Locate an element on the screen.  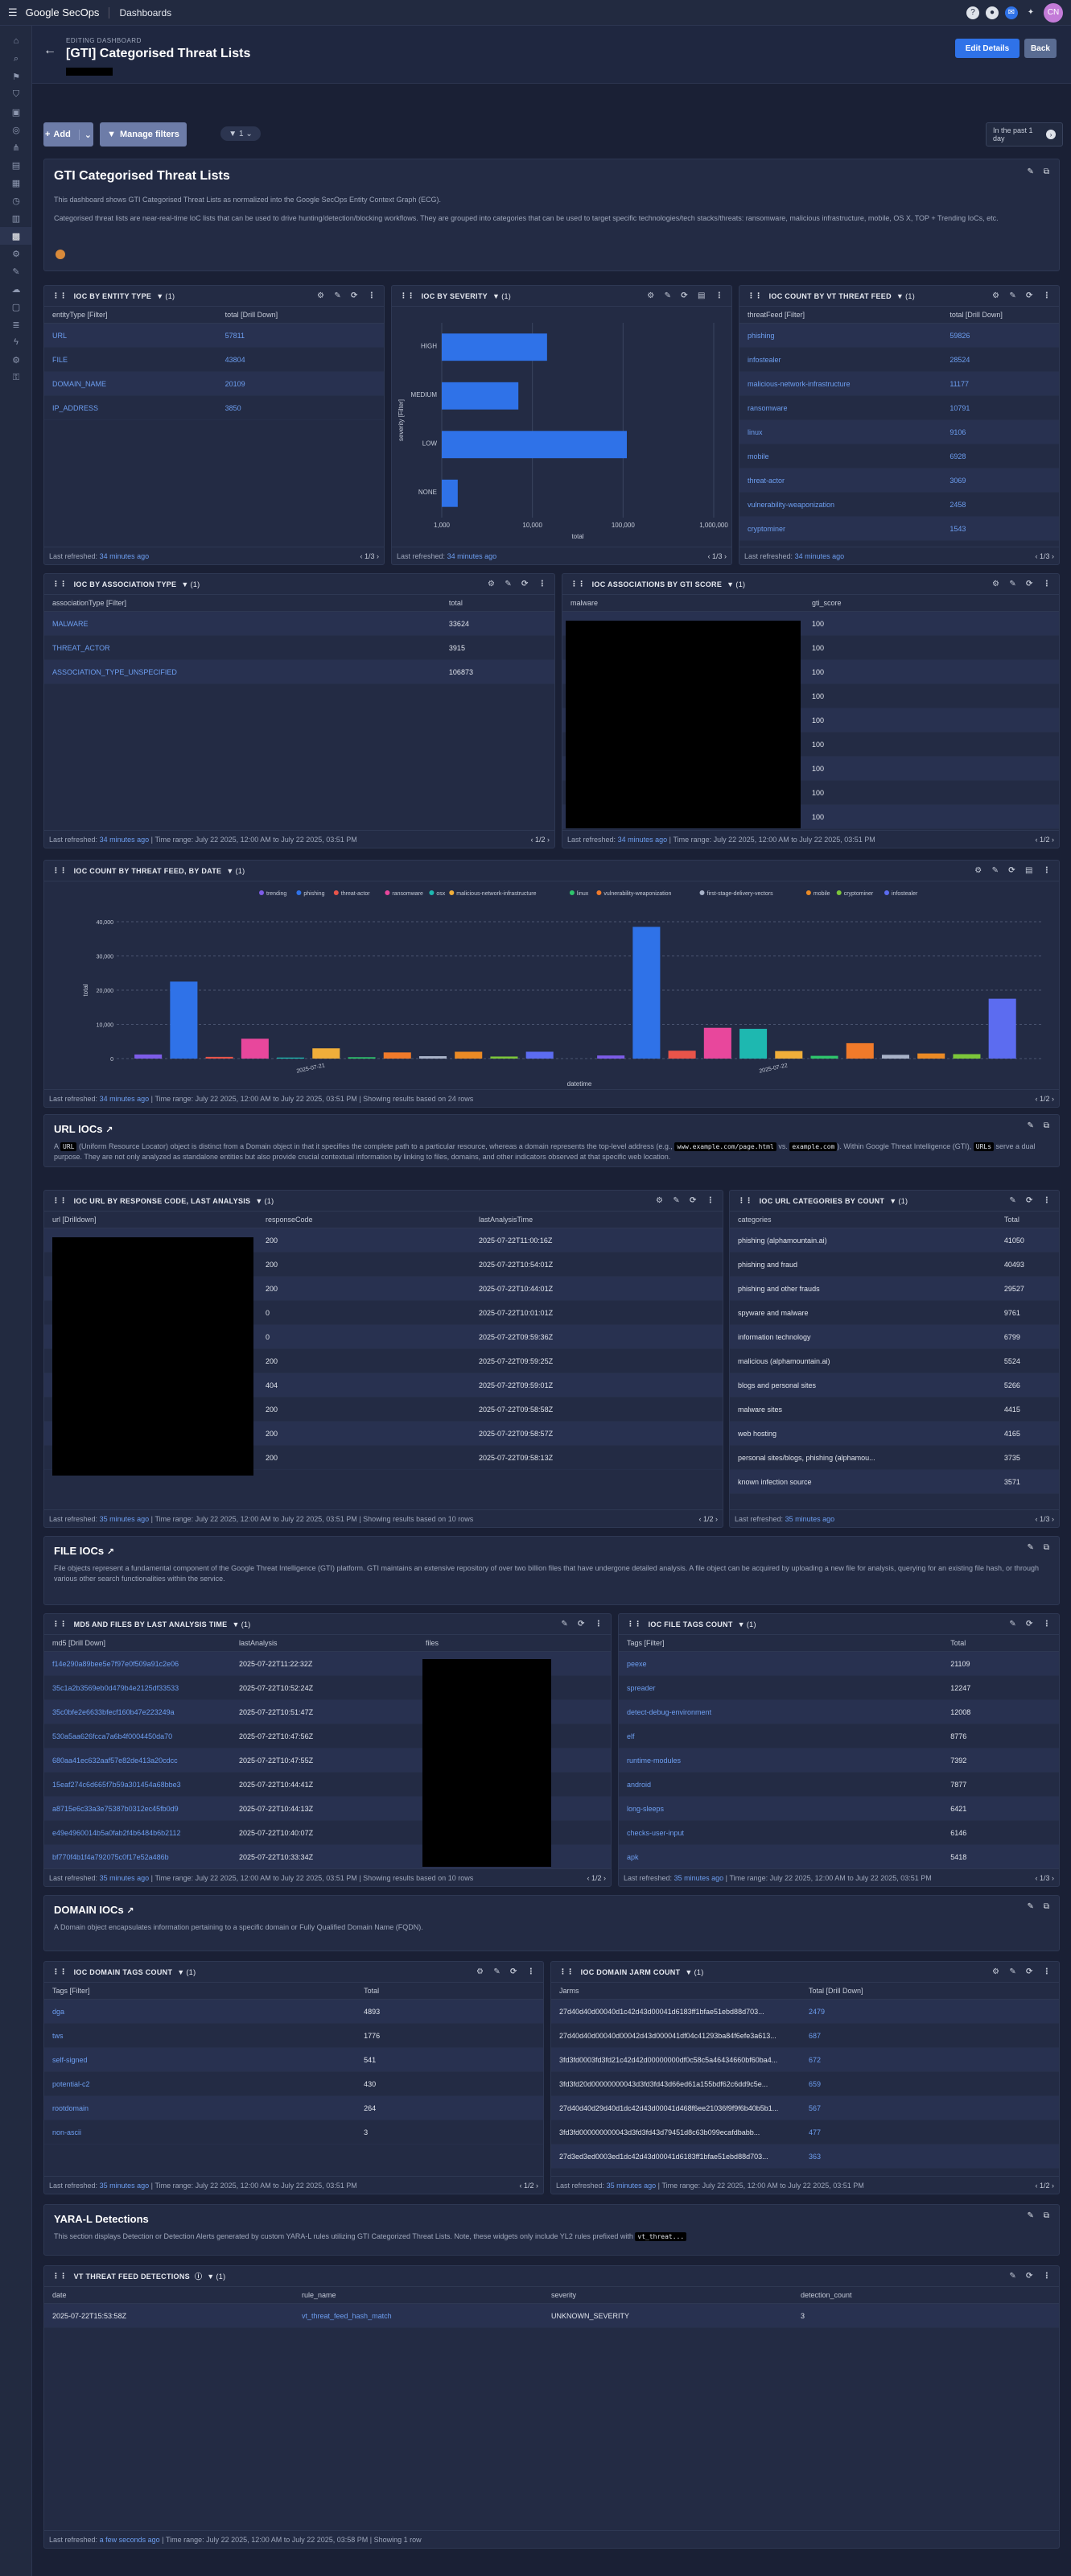
table-row: known infection source 3571 is located at coordinates (894, 1481).